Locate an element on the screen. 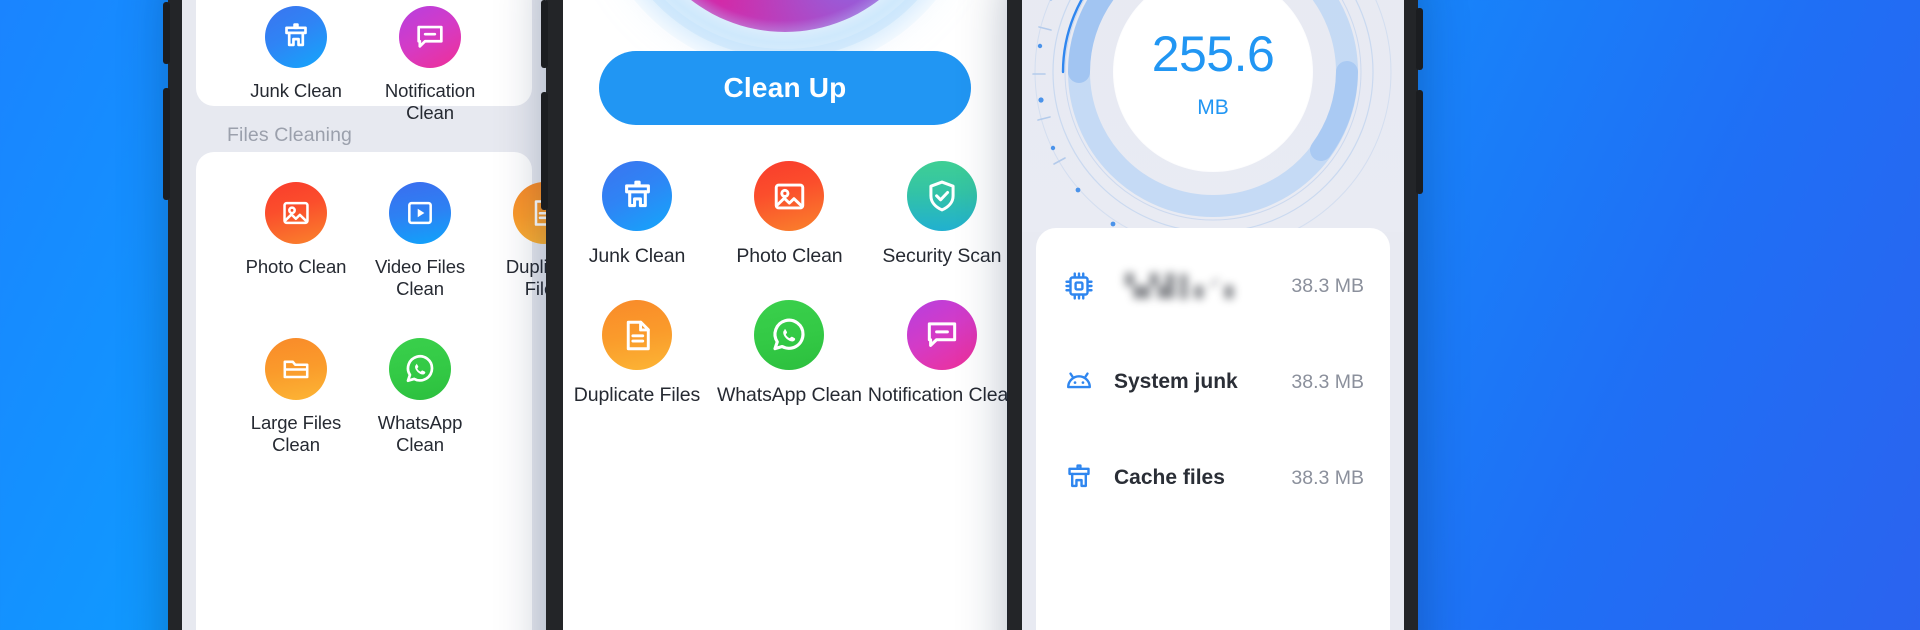  tile-security-scan: Security Scan is located at coordinates (937, 214).